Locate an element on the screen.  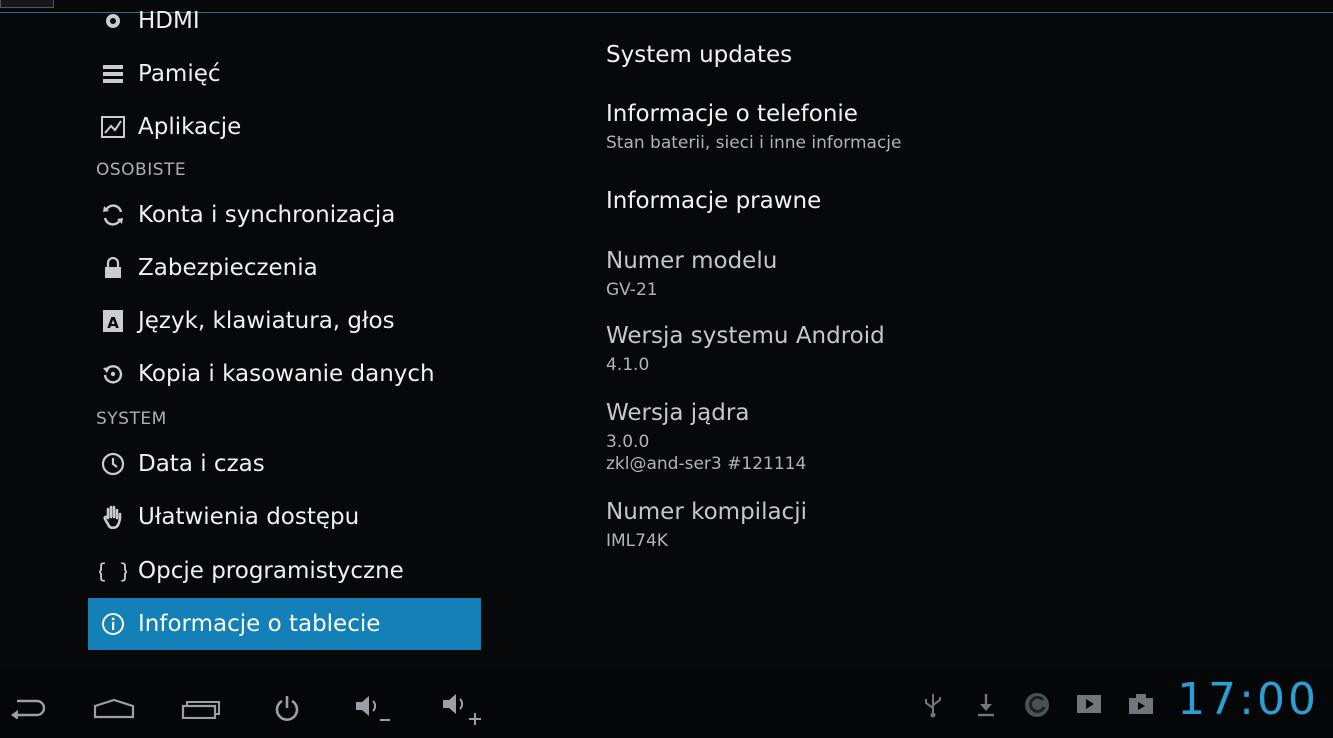
section-header-personal: OSOBISTE is located at coordinates (141, 170).